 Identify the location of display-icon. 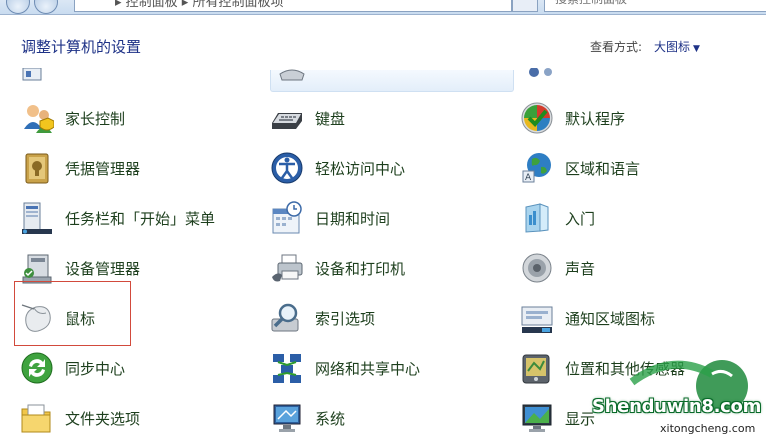
(537, 418).